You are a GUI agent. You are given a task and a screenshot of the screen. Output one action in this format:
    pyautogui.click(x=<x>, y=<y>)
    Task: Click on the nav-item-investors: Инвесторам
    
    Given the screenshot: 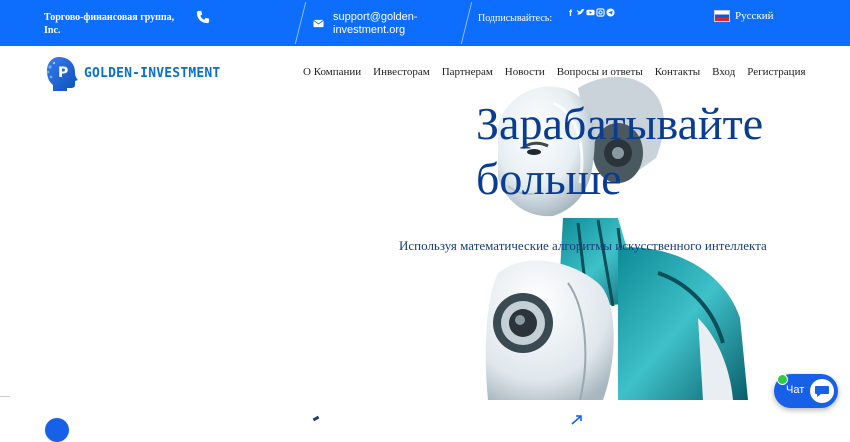 What is the action you would take?
    pyautogui.click(x=401, y=72)
    